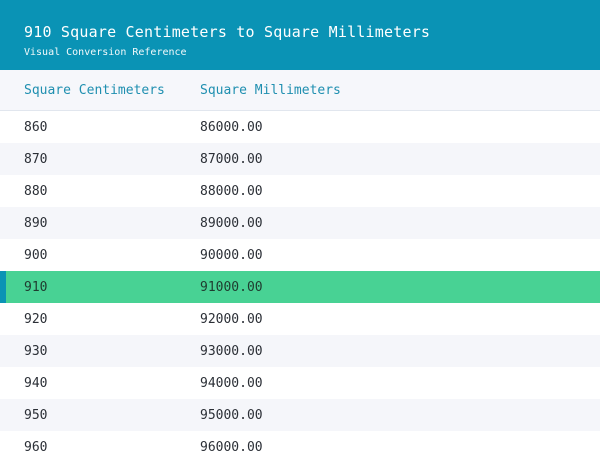  Describe the element at coordinates (231, 319) in the screenshot. I see `cell-square-millimeters: 92000.00` at that location.